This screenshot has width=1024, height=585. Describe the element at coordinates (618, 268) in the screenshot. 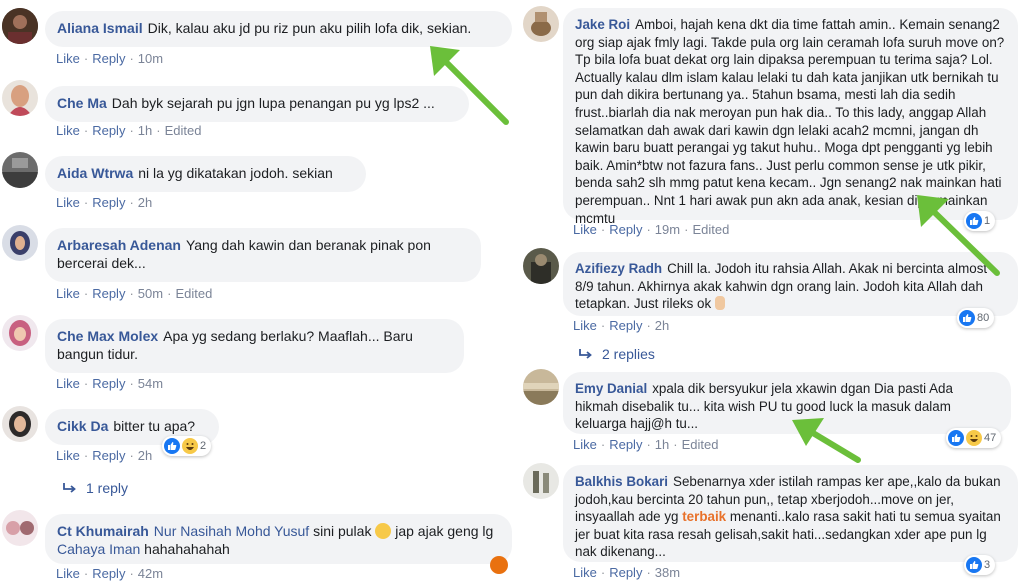

I see `comment-author: Azifiezy Radh` at that location.